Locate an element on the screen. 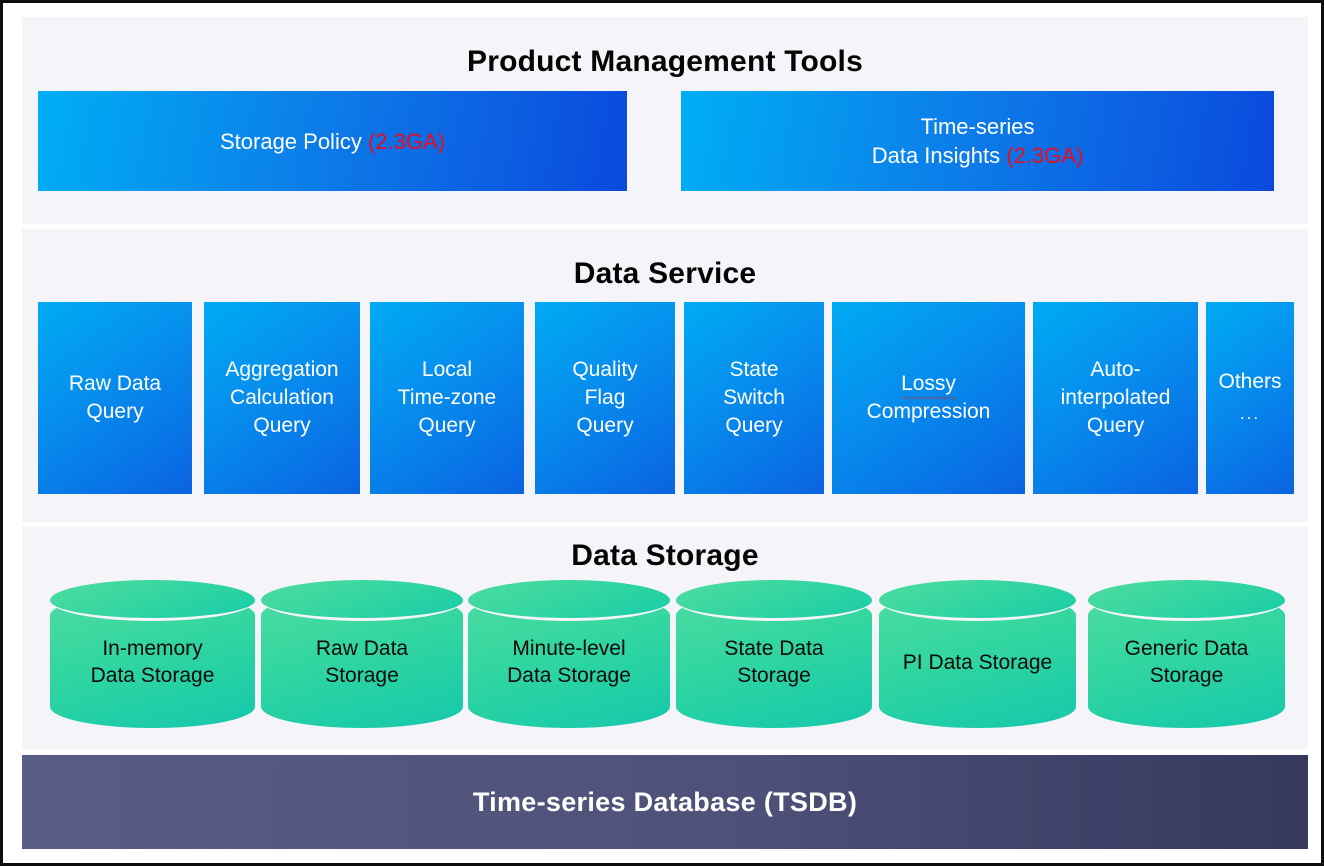 The height and width of the screenshot is (866, 1324). card-storage-policy-badge: (2.3GA) is located at coordinates (406, 141).